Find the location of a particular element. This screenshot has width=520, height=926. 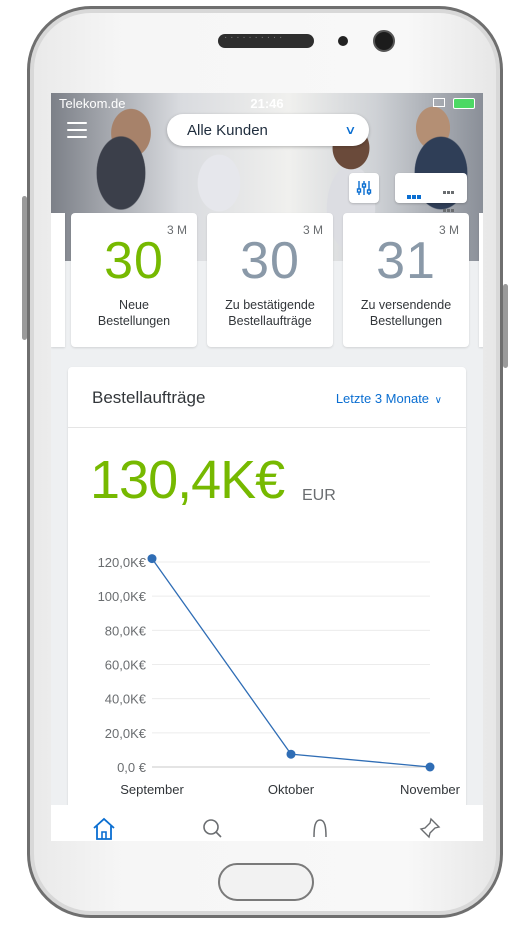

total-amount: 130,4K€ is located at coordinates (187, 480).